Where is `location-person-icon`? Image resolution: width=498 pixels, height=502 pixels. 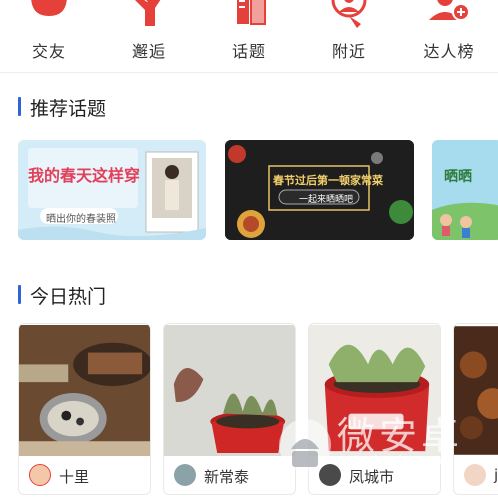
location-person-icon is located at coordinates (349, 14).